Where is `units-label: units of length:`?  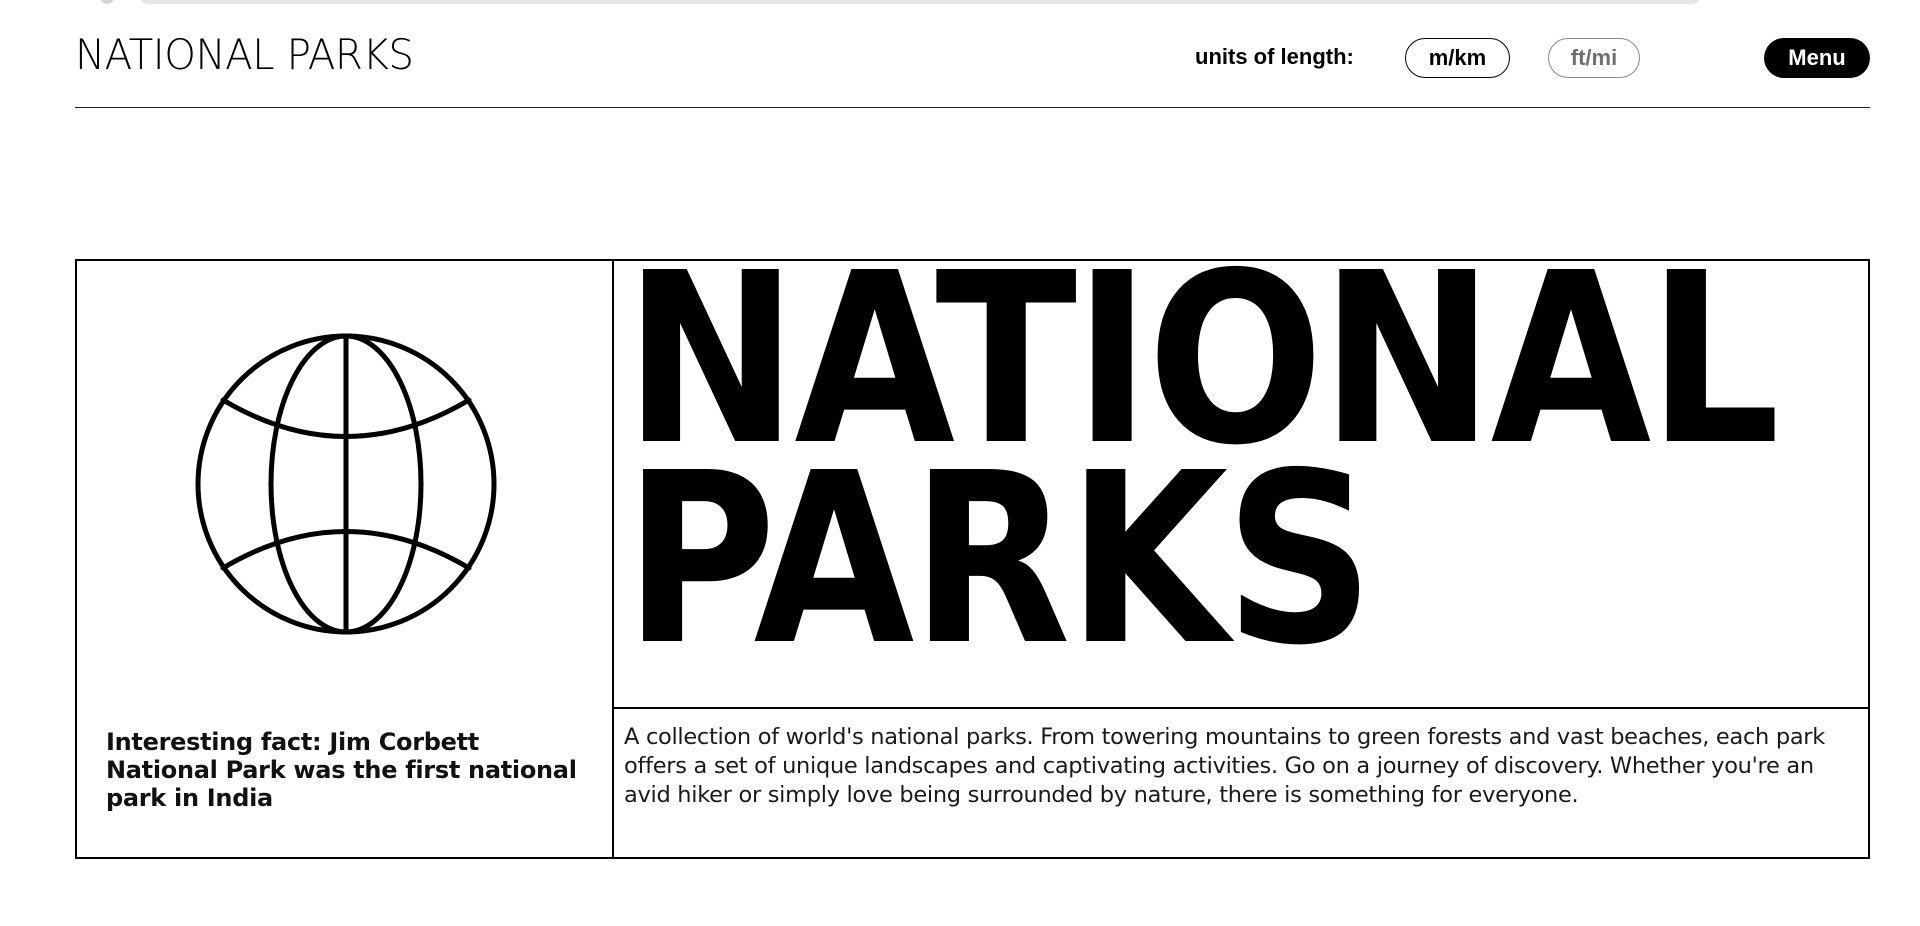
units-label: units of length: is located at coordinates (1274, 56).